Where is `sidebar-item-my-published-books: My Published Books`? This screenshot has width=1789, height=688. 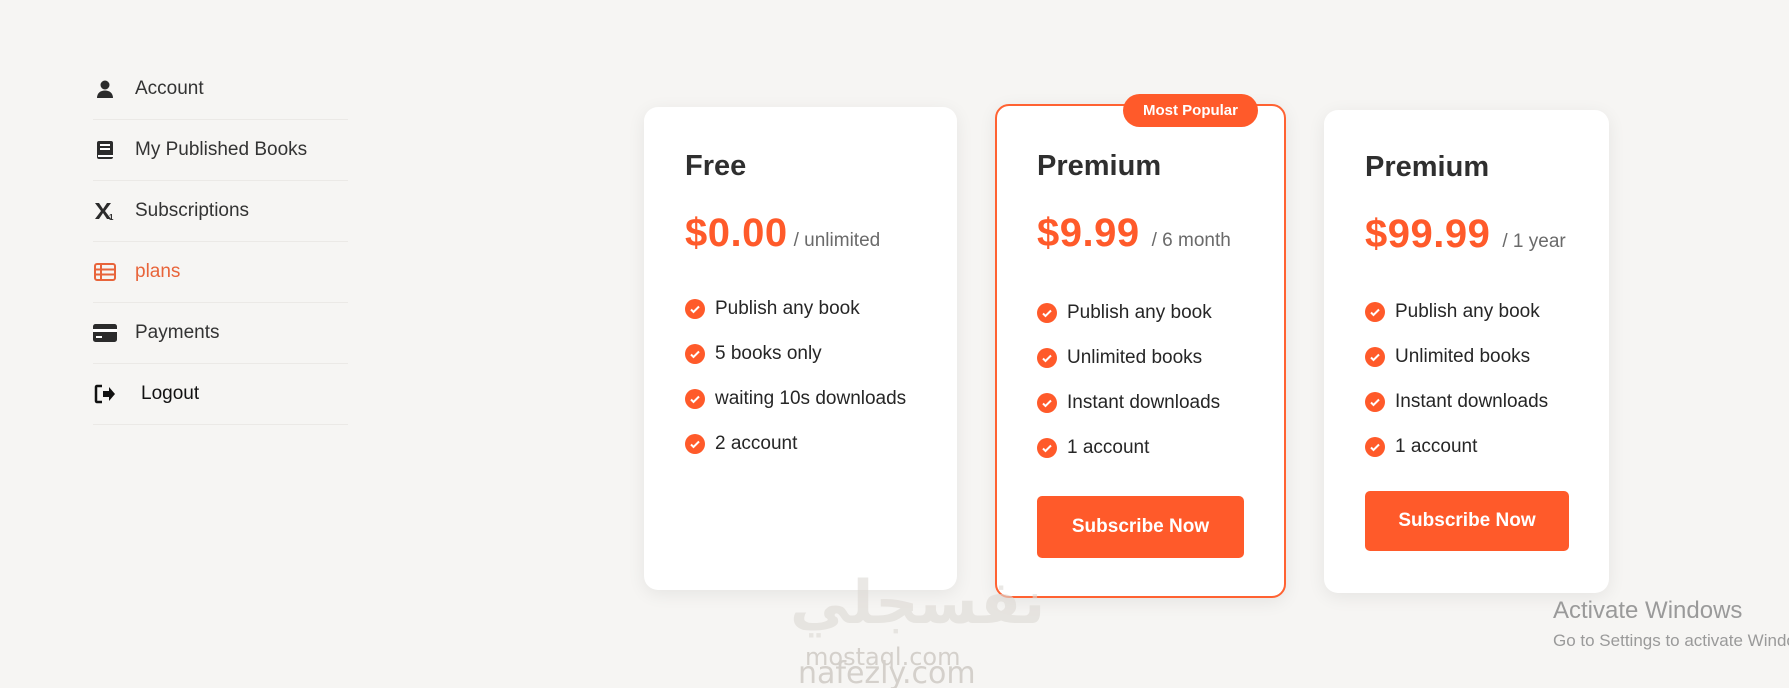
sidebar-item-my-published-books: My Published Books is located at coordinates (220, 150).